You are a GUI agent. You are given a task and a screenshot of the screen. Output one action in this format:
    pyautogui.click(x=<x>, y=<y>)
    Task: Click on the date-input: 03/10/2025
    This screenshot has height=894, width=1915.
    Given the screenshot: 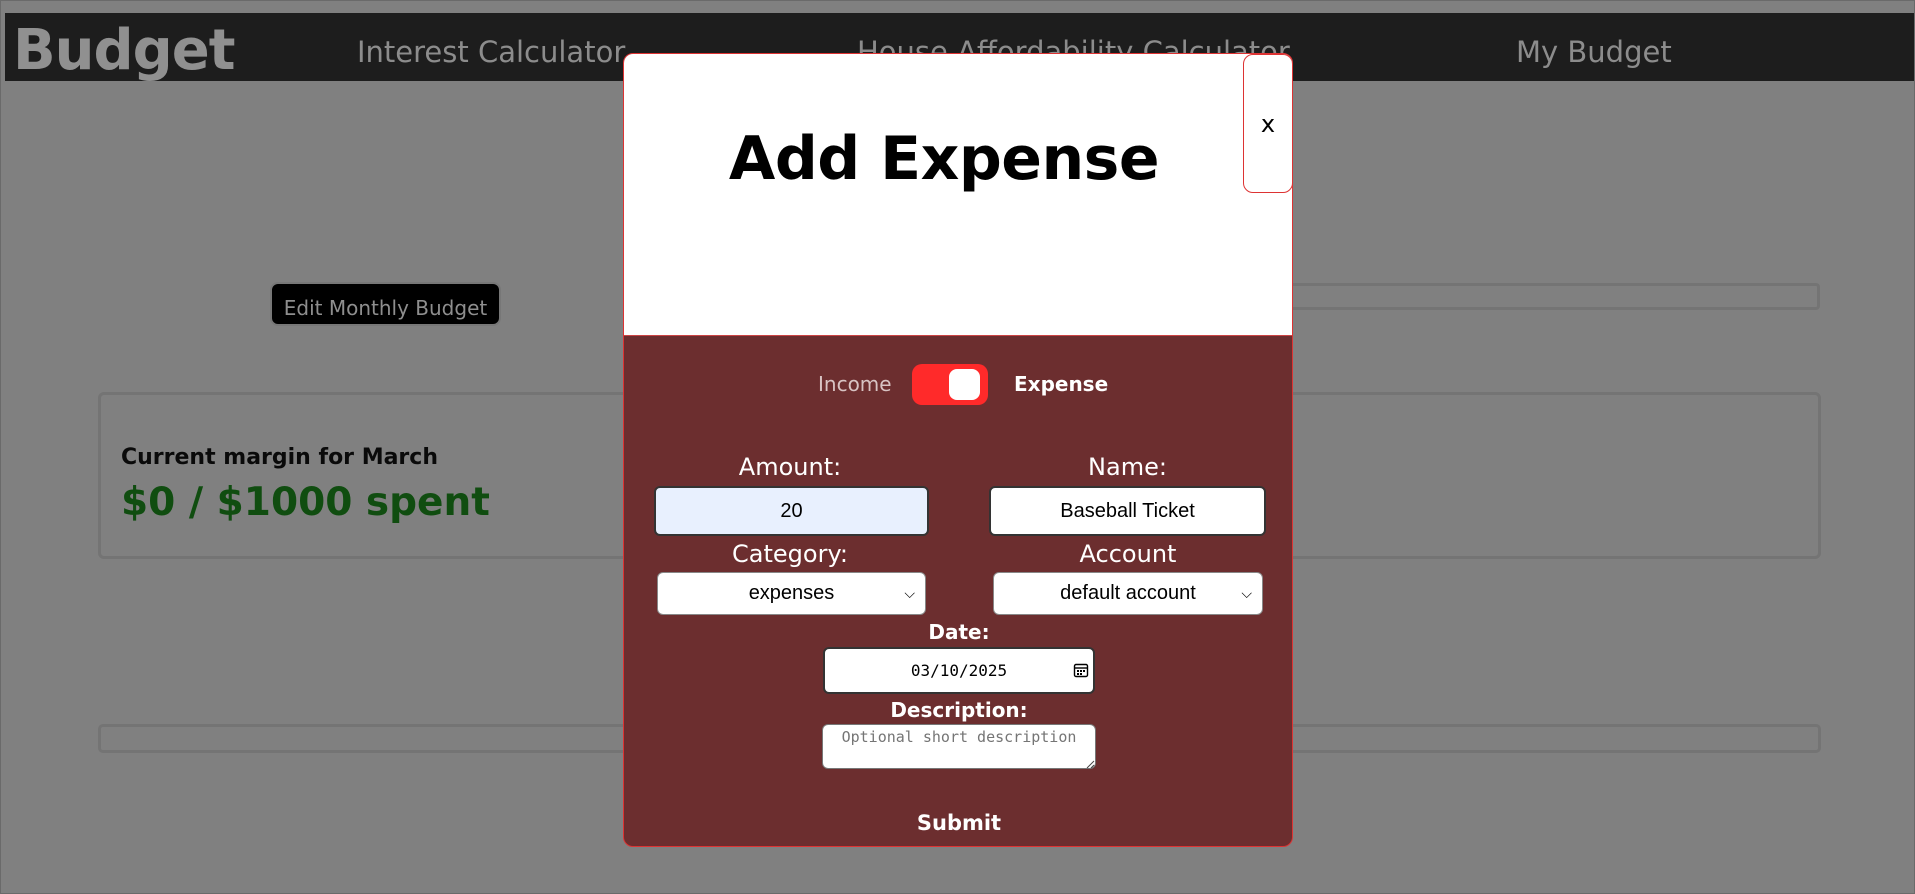 What is the action you would take?
    pyautogui.click(x=959, y=670)
    